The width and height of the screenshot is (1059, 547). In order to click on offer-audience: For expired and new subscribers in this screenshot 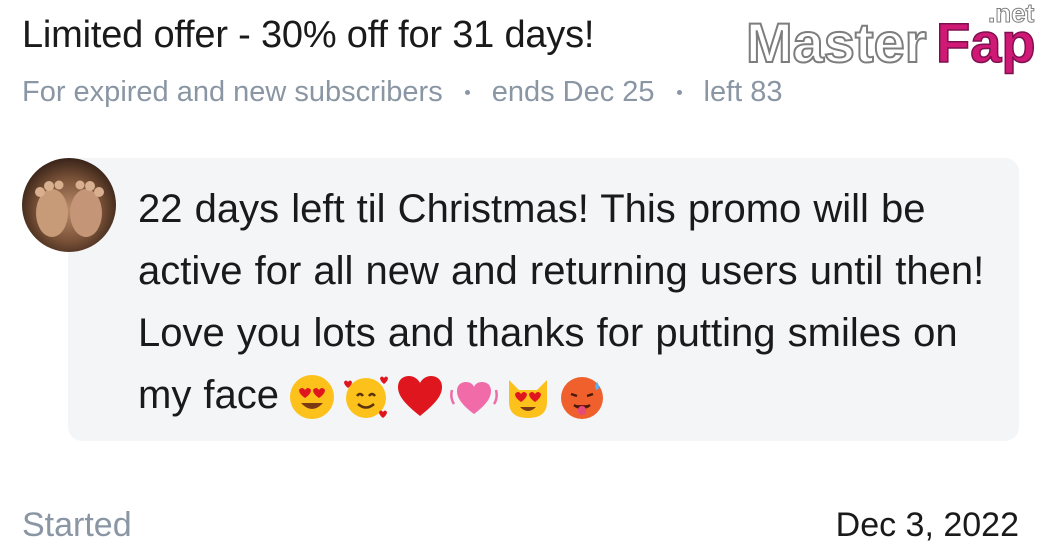, I will do `click(232, 92)`.